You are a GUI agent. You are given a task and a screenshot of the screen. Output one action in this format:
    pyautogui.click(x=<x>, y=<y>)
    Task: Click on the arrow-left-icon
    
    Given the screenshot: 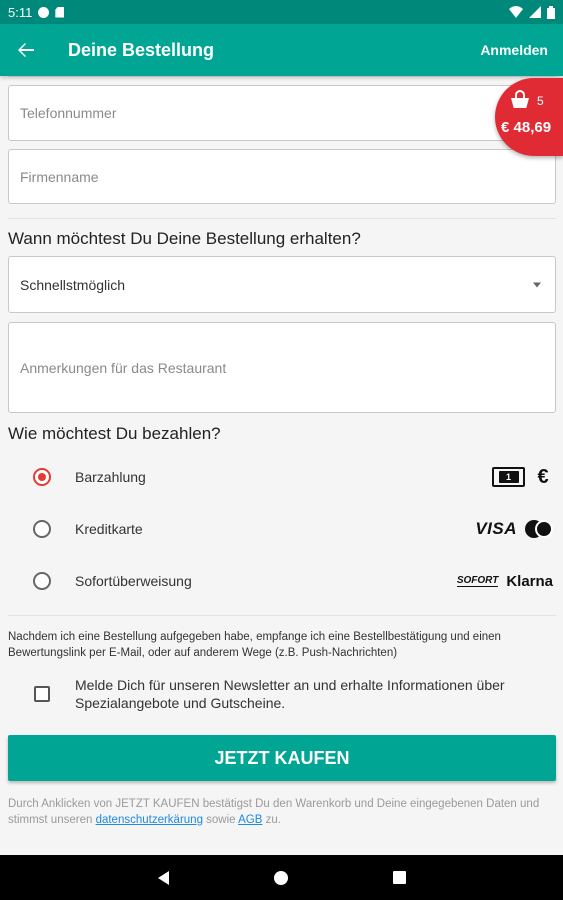 What is the action you would take?
    pyautogui.click(x=26, y=50)
    